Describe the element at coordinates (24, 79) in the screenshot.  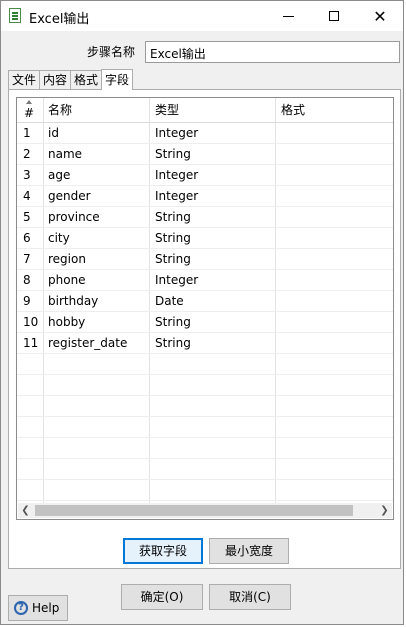
I see `tab-file: 文件` at that location.